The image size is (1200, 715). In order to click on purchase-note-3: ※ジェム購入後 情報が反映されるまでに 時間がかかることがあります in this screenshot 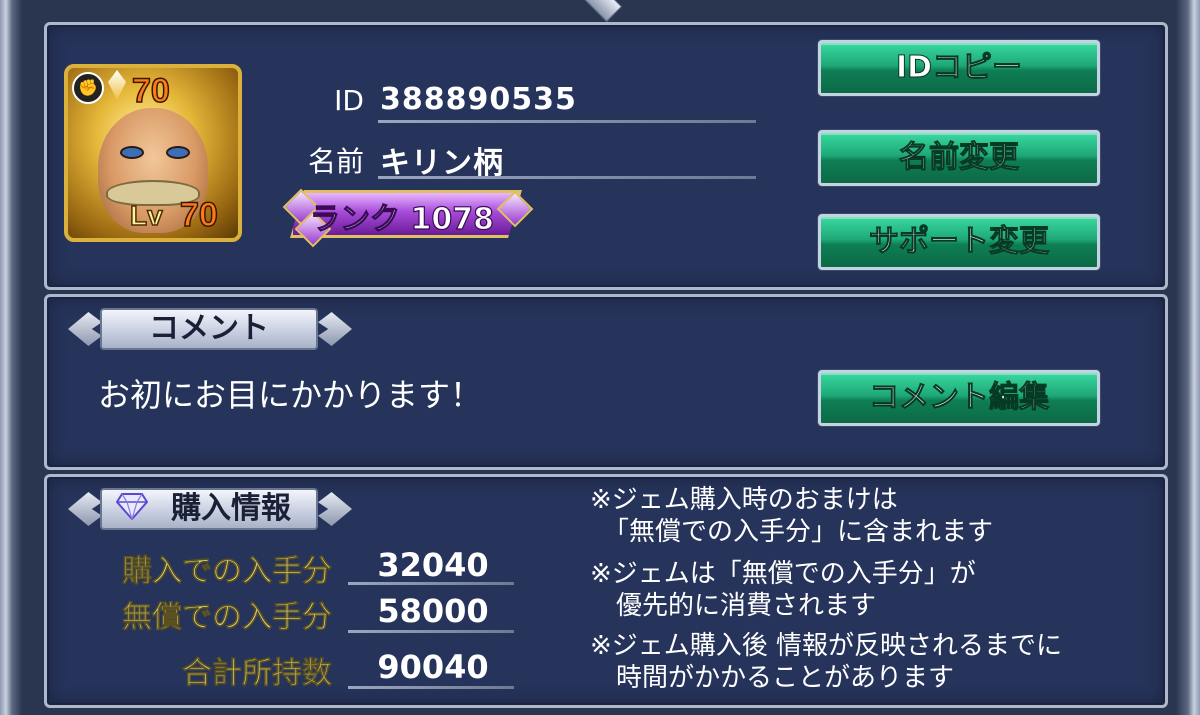, I will do `click(826, 662)`.